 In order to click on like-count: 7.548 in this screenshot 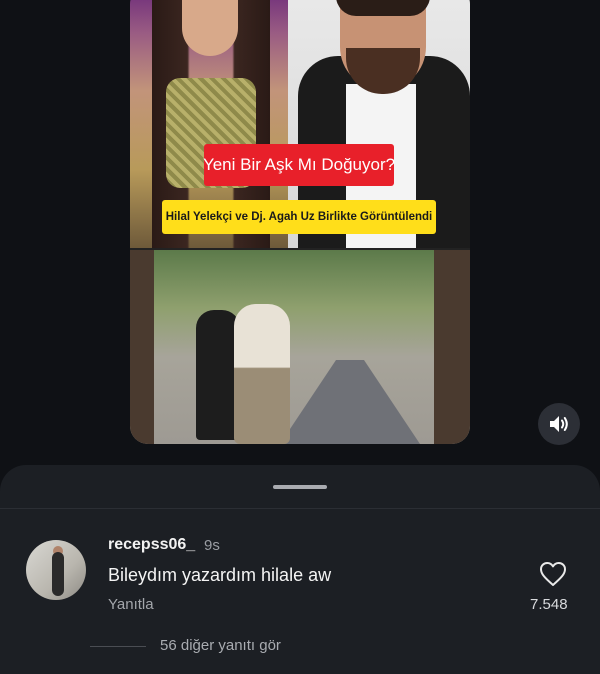, I will do `click(549, 604)`.